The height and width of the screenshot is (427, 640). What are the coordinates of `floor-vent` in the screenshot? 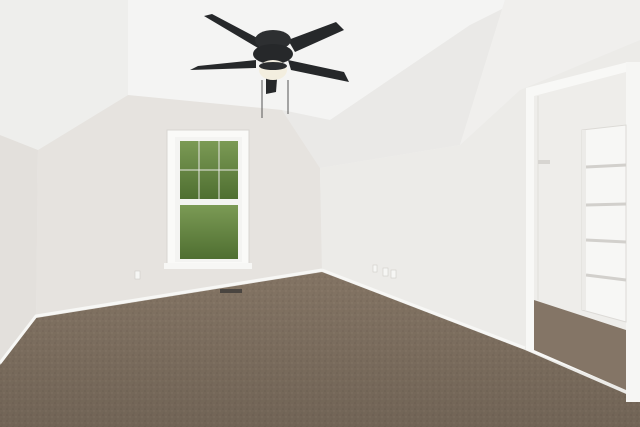 It's located at (231, 291).